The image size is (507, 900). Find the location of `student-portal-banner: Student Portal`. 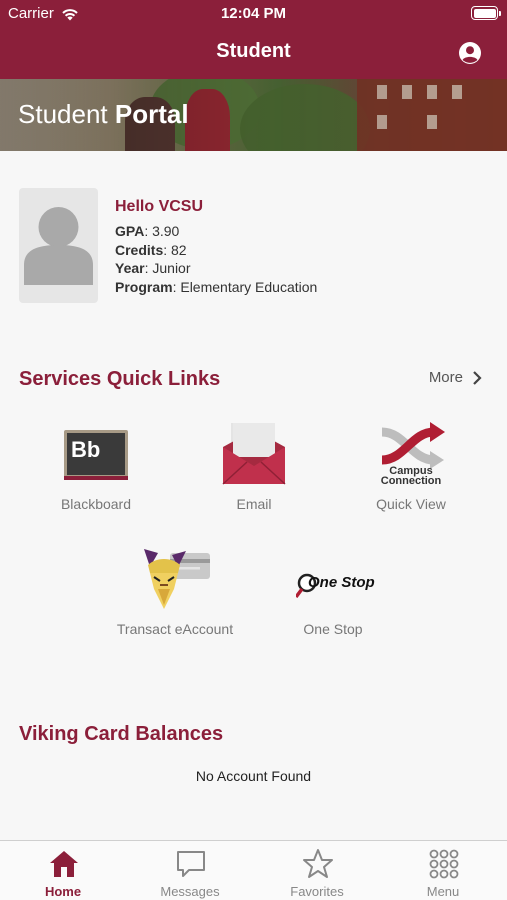

student-portal-banner: Student Portal is located at coordinates (253, 115).